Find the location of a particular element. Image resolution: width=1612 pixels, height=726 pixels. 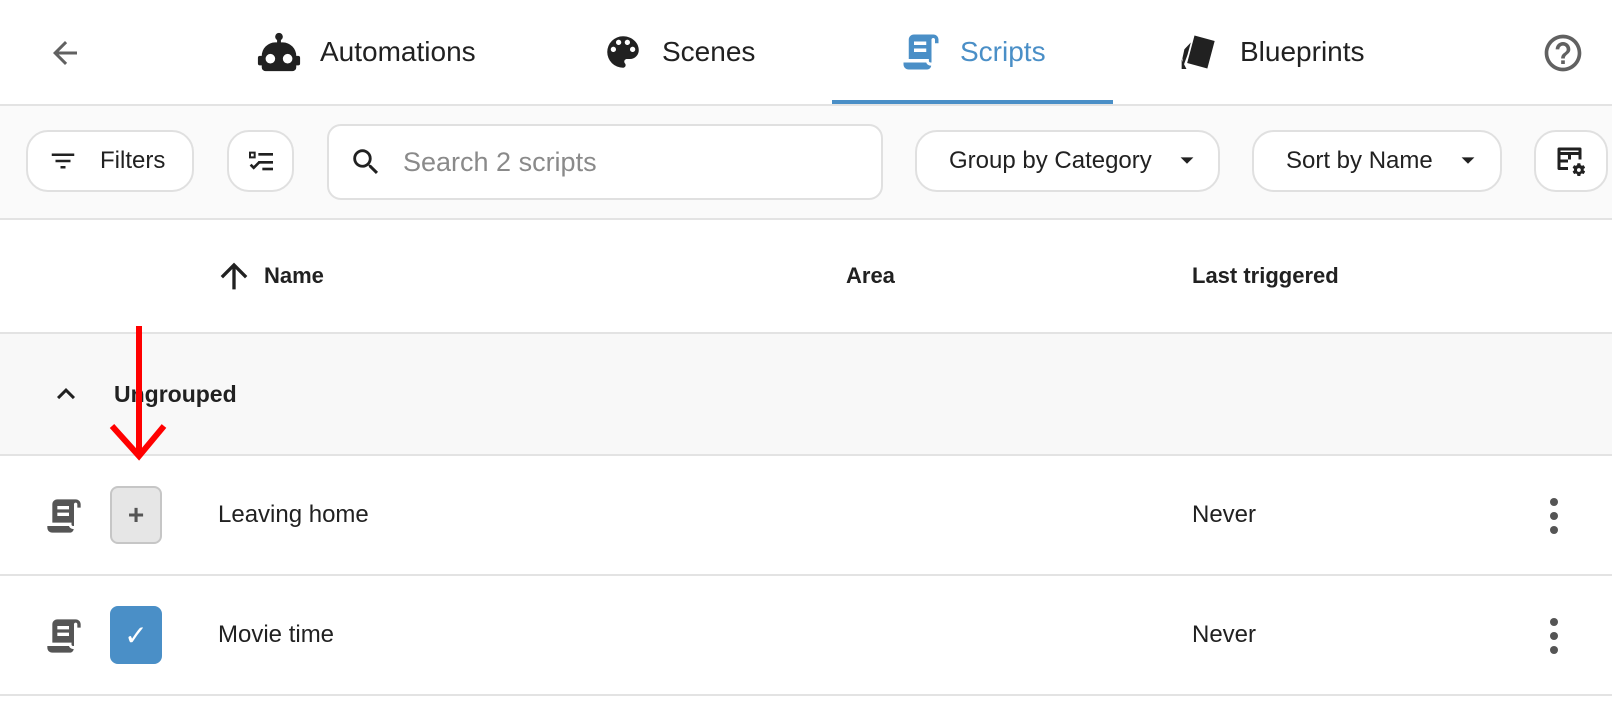

checklist-icon is located at coordinates (260, 161).